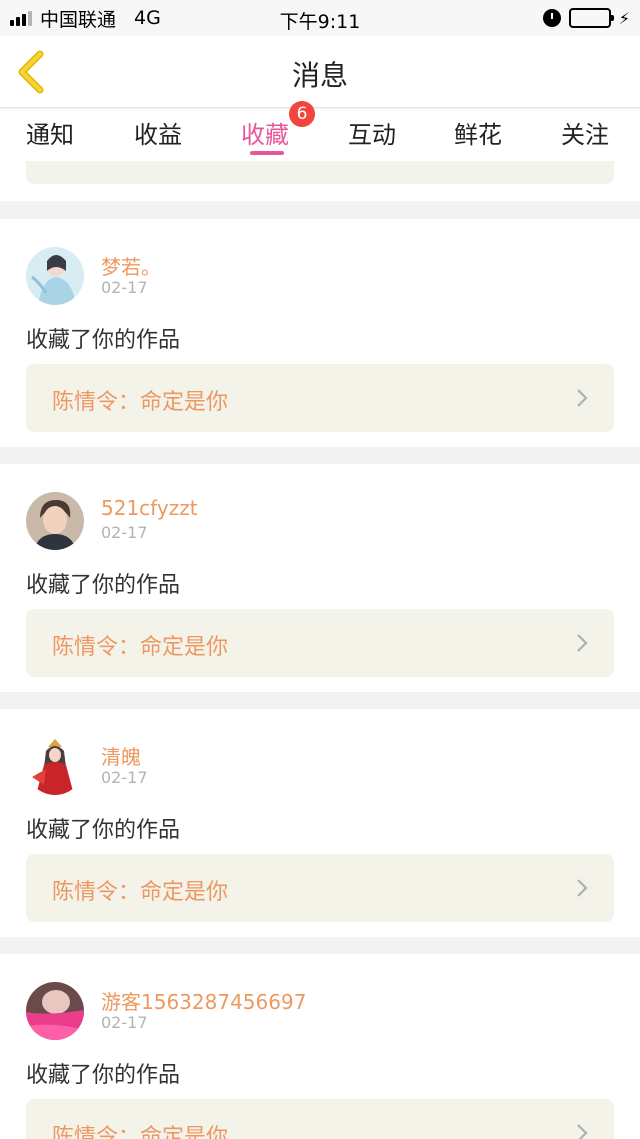 The height and width of the screenshot is (1139, 640). I want to click on username: 梦若。, so click(131, 265).